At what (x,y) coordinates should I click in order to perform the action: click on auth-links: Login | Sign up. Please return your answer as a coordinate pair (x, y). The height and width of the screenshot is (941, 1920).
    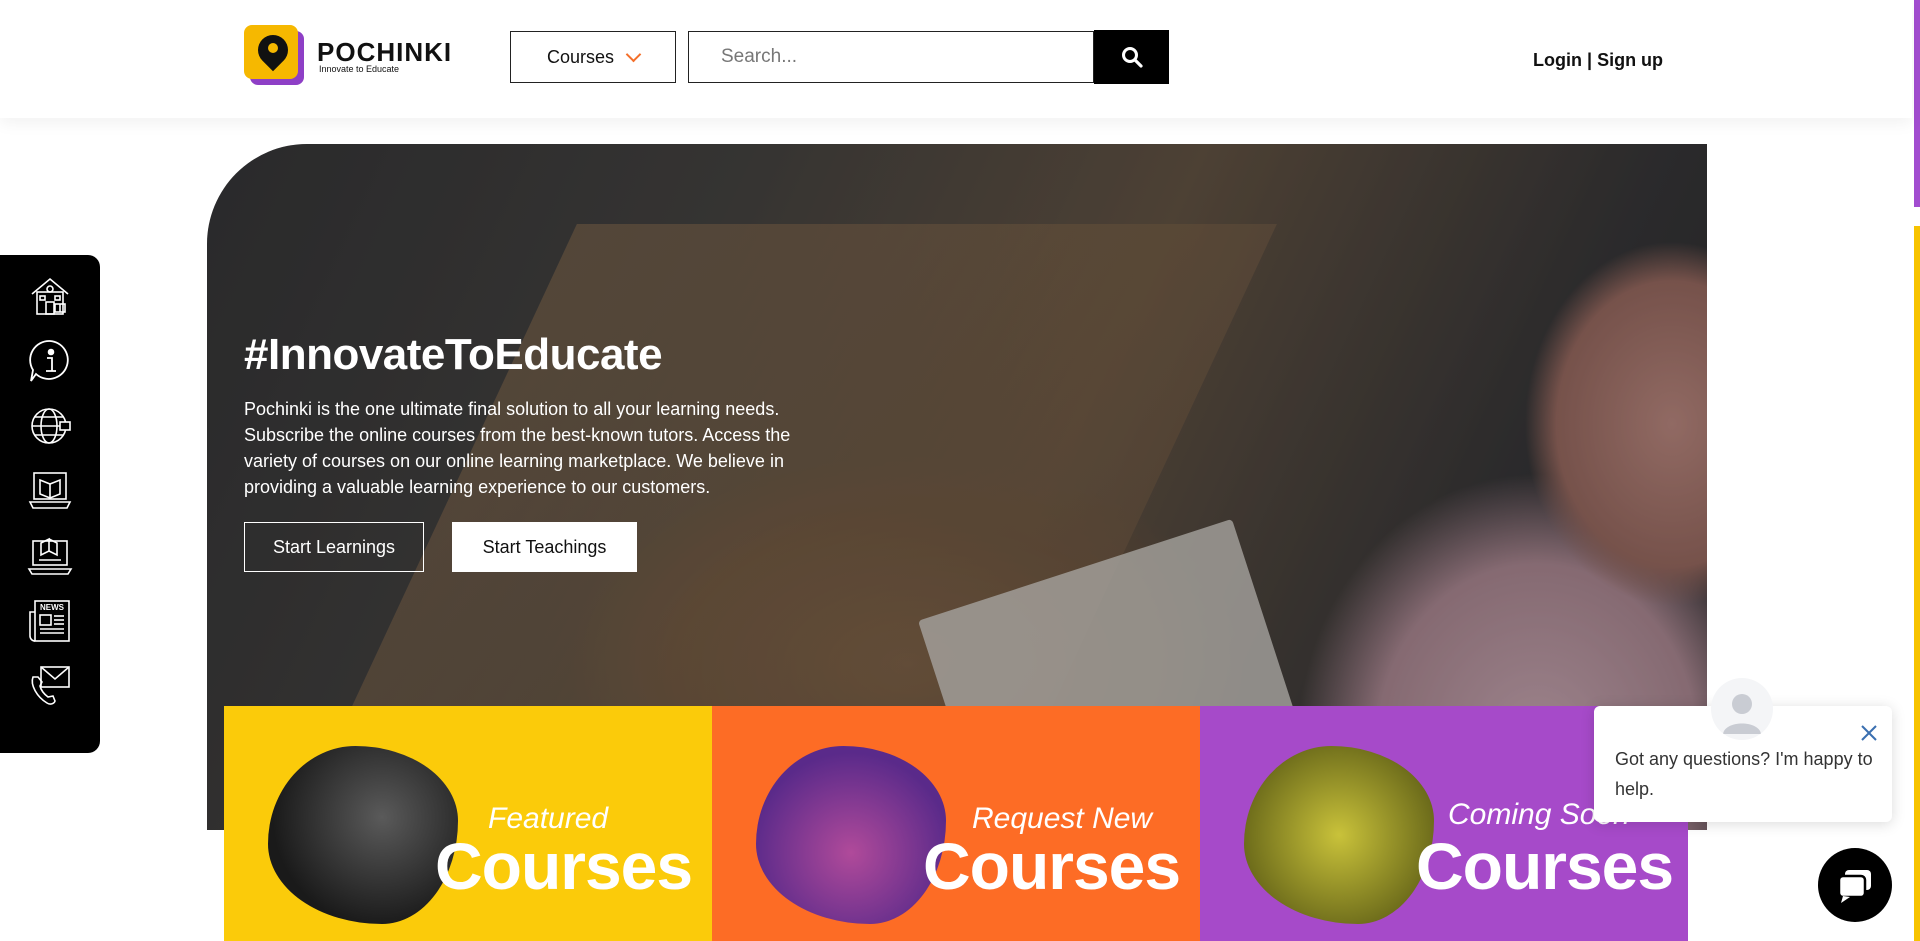
    Looking at the image, I should click on (1598, 60).